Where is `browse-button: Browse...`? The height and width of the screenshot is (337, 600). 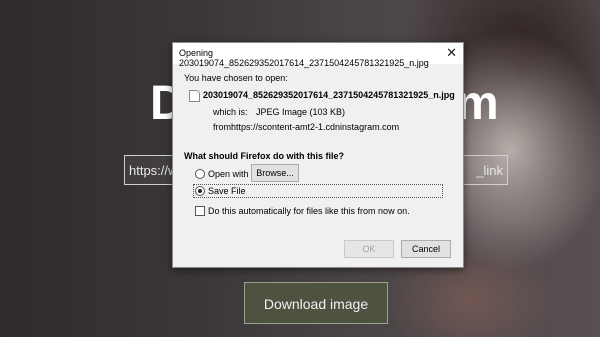
browse-button: Browse... is located at coordinates (275, 173).